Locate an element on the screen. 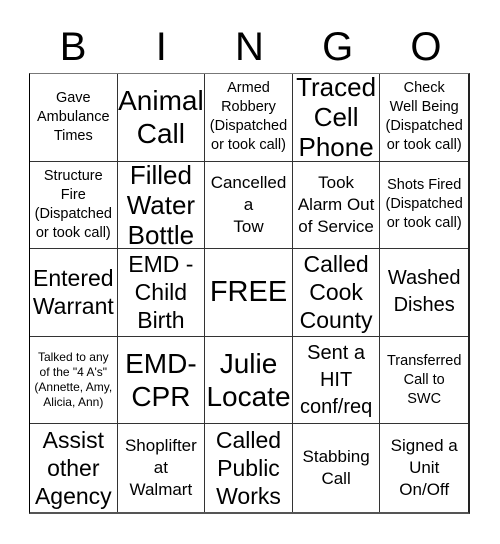  cell-label: Signed a Unit On/Off is located at coordinates (424, 468).